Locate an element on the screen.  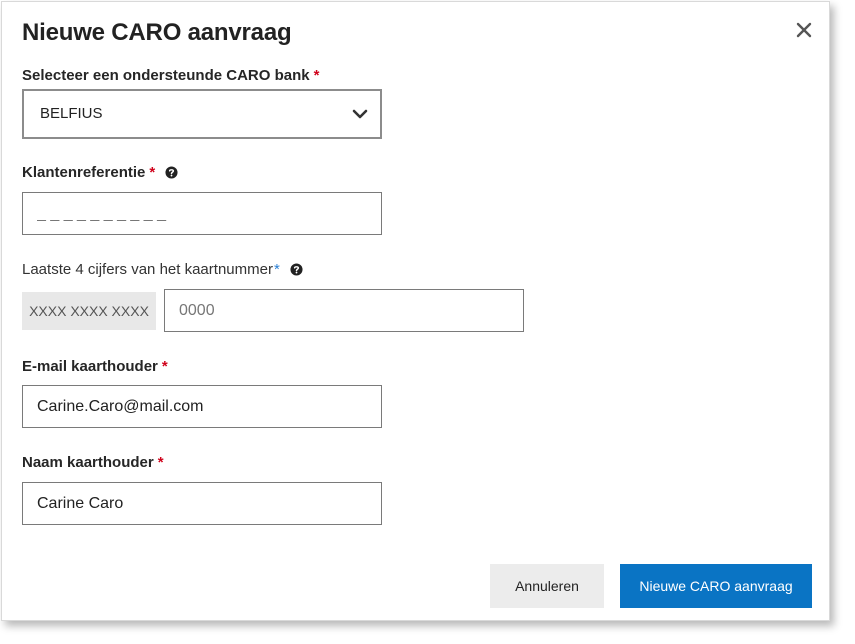
client-reference-input is located at coordinates (202, 213).